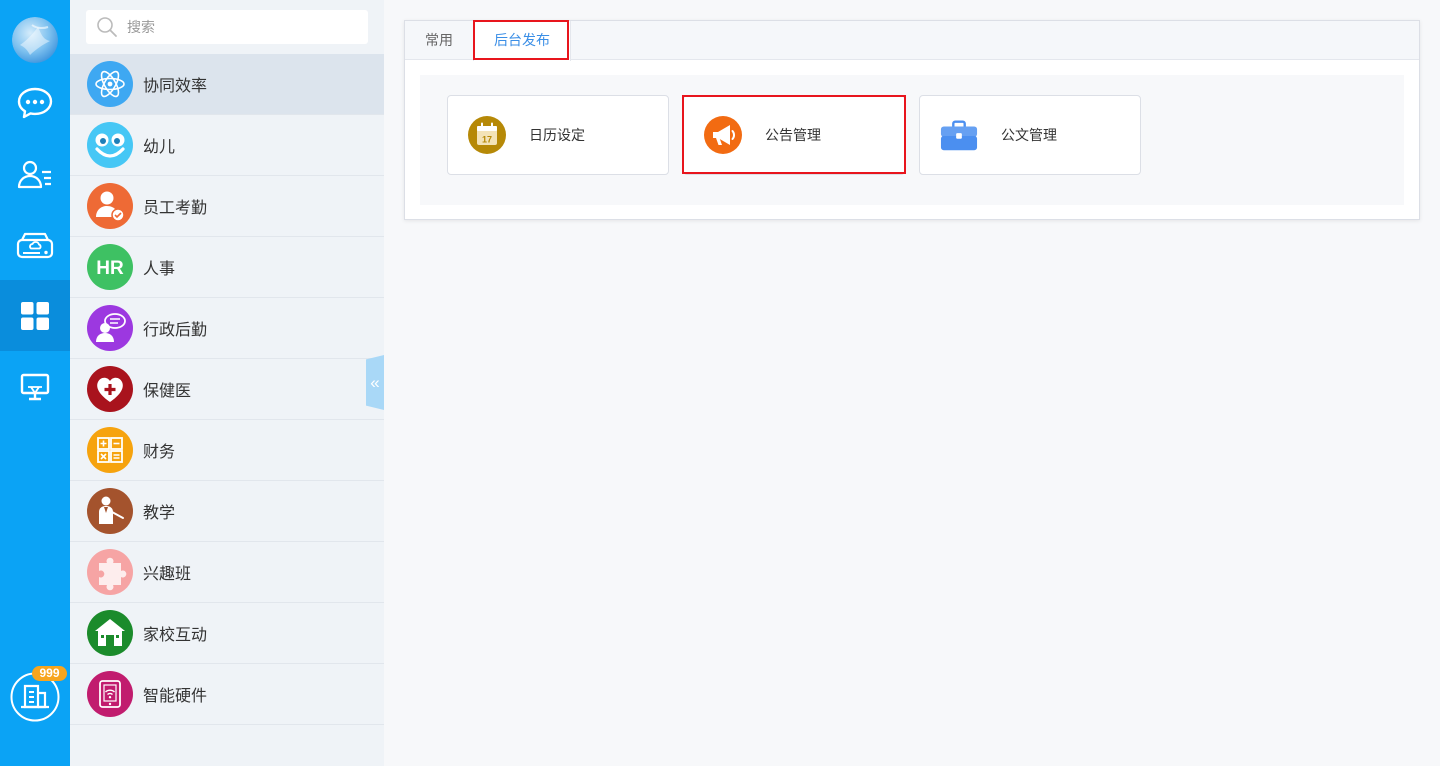 Image resolution: width=1440 pixels, height=766 pixels. I want to click on collapse-left-icon: «, so click(375, 382).